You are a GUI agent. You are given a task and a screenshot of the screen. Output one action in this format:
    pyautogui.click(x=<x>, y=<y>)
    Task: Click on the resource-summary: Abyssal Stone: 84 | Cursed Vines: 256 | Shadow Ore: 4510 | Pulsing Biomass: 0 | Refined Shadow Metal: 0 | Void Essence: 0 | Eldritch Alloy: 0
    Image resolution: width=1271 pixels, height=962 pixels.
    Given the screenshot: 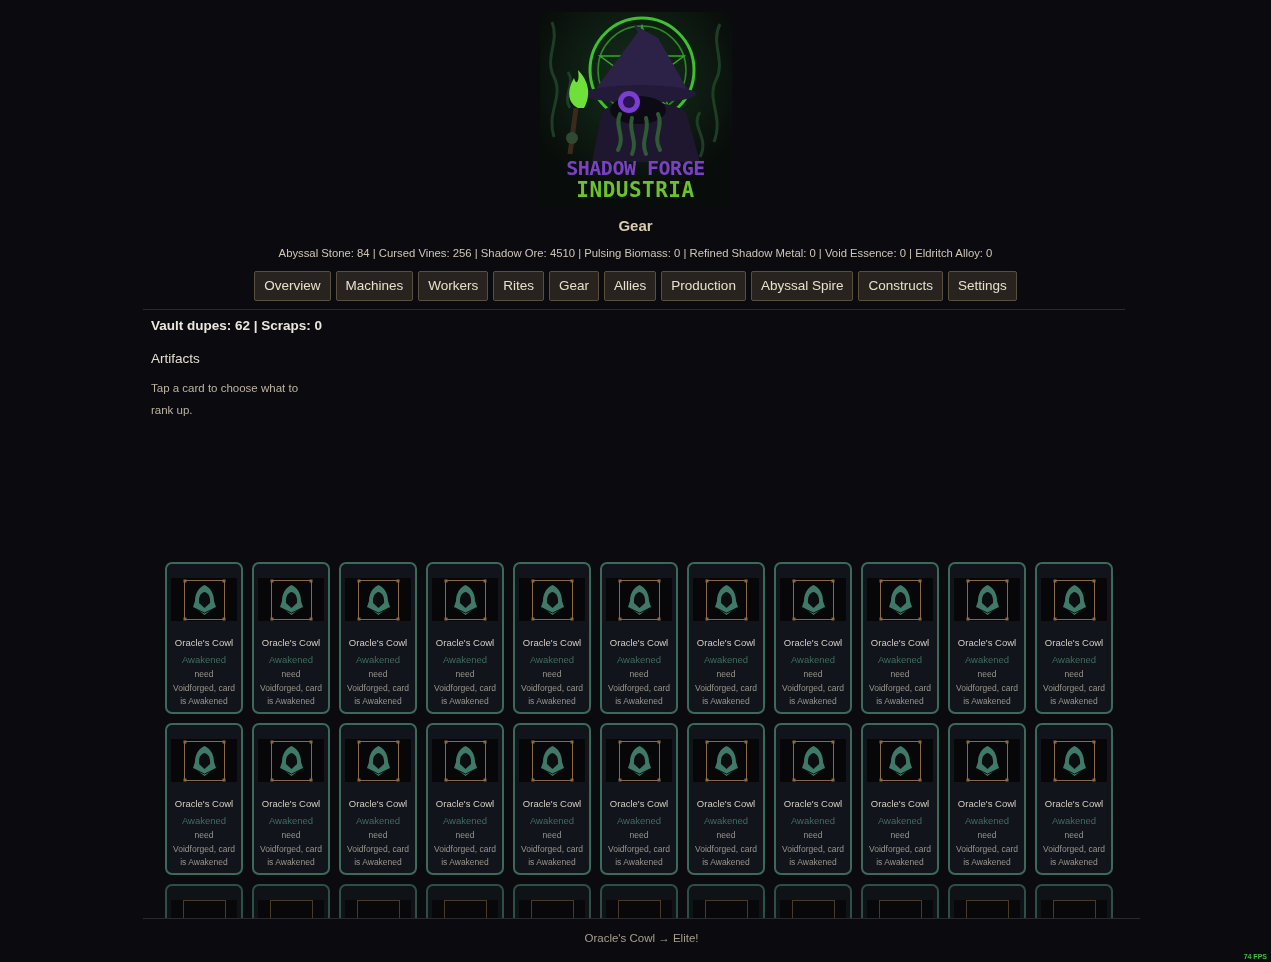 What is the action you would take?
    pyautogui.click(x=635, y=253)
    